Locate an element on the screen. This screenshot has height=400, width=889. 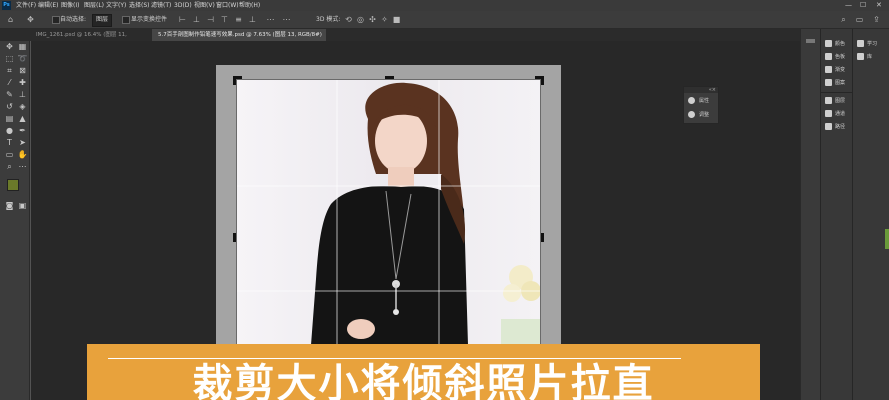
3d-mode-label: 3D 模式: is located at coordinates (328, 19).